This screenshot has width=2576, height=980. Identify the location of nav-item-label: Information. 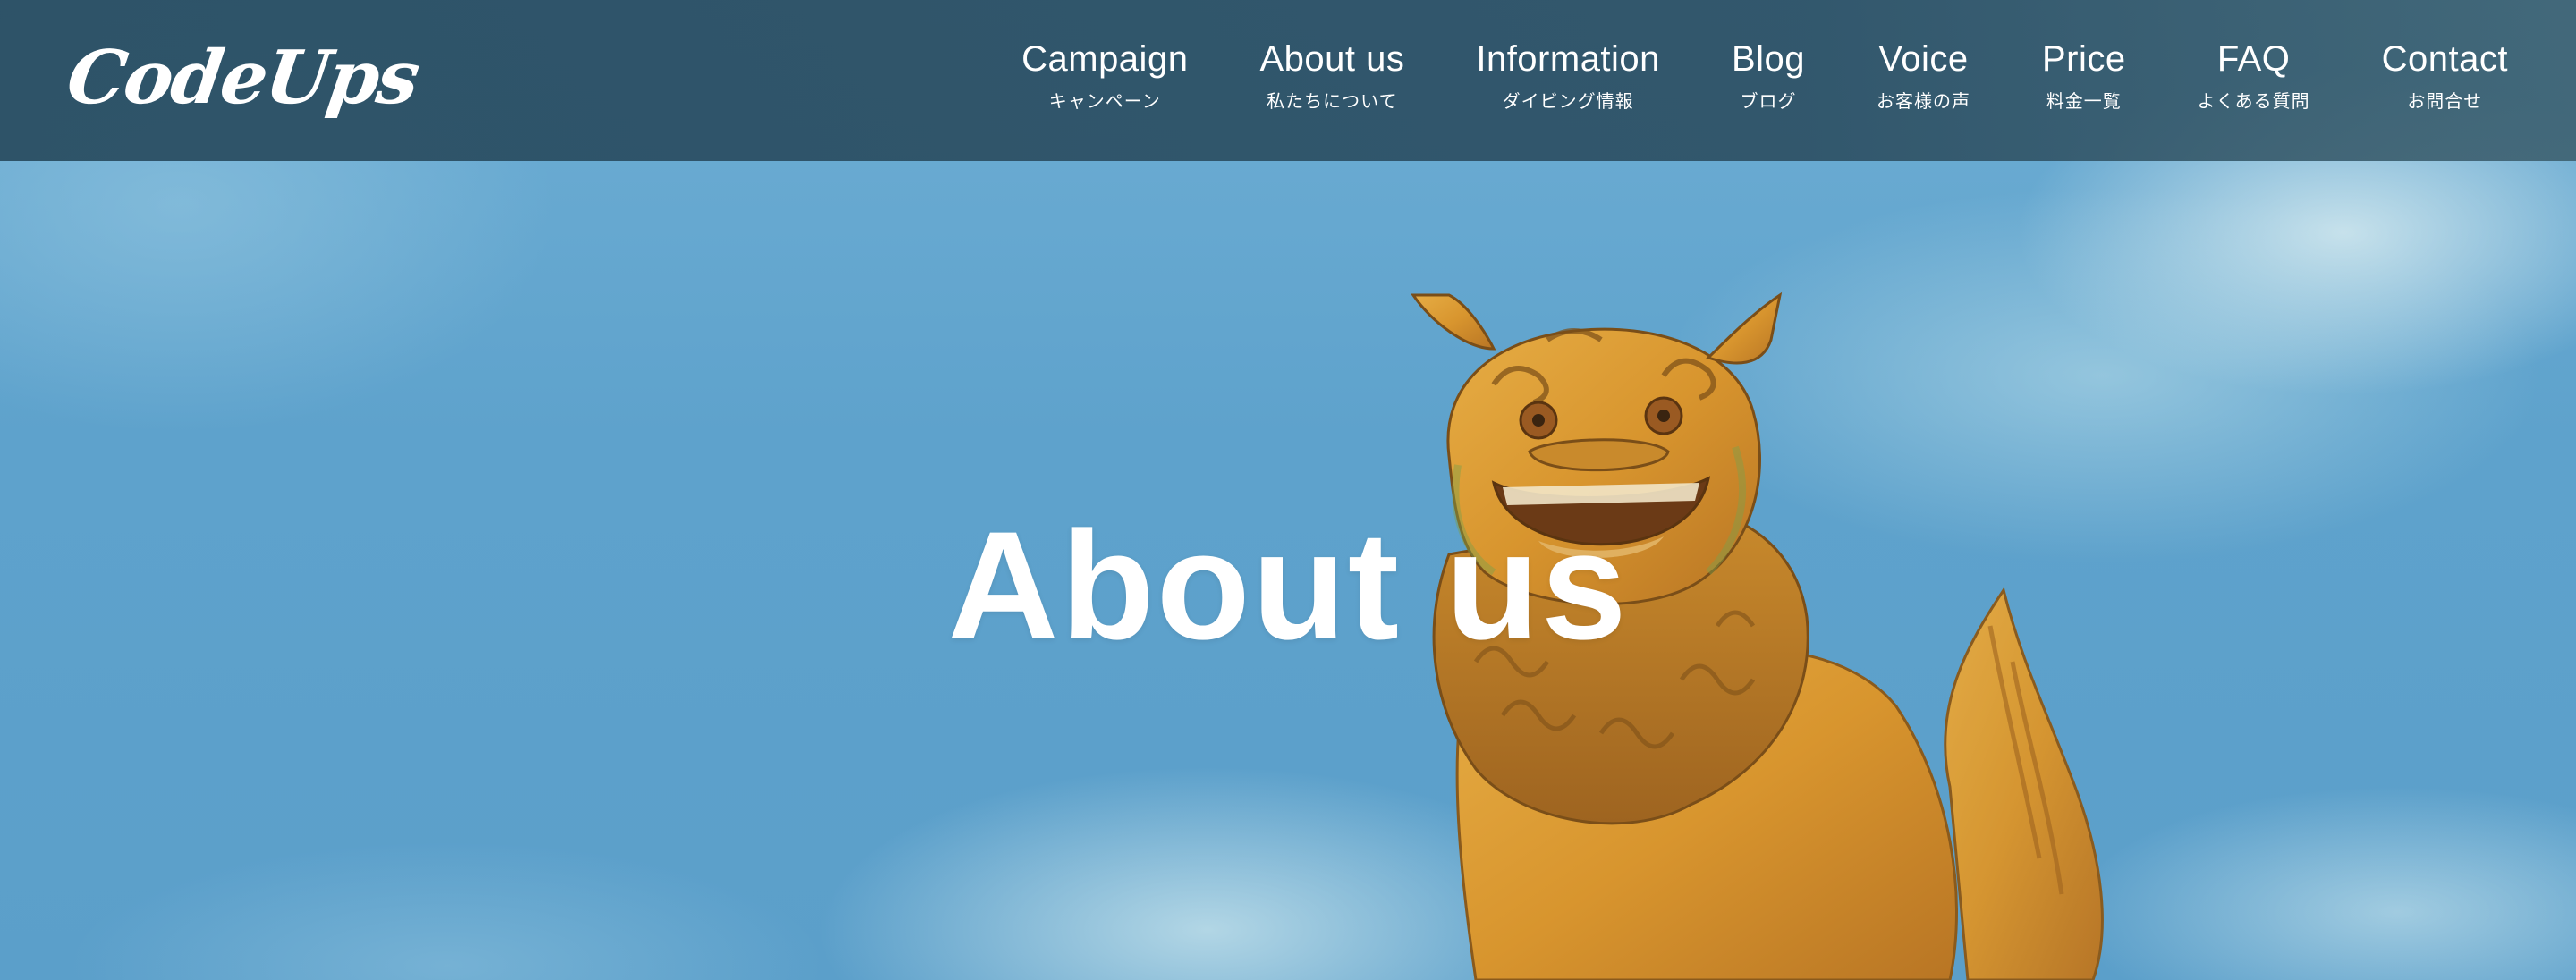
(1568, 59).